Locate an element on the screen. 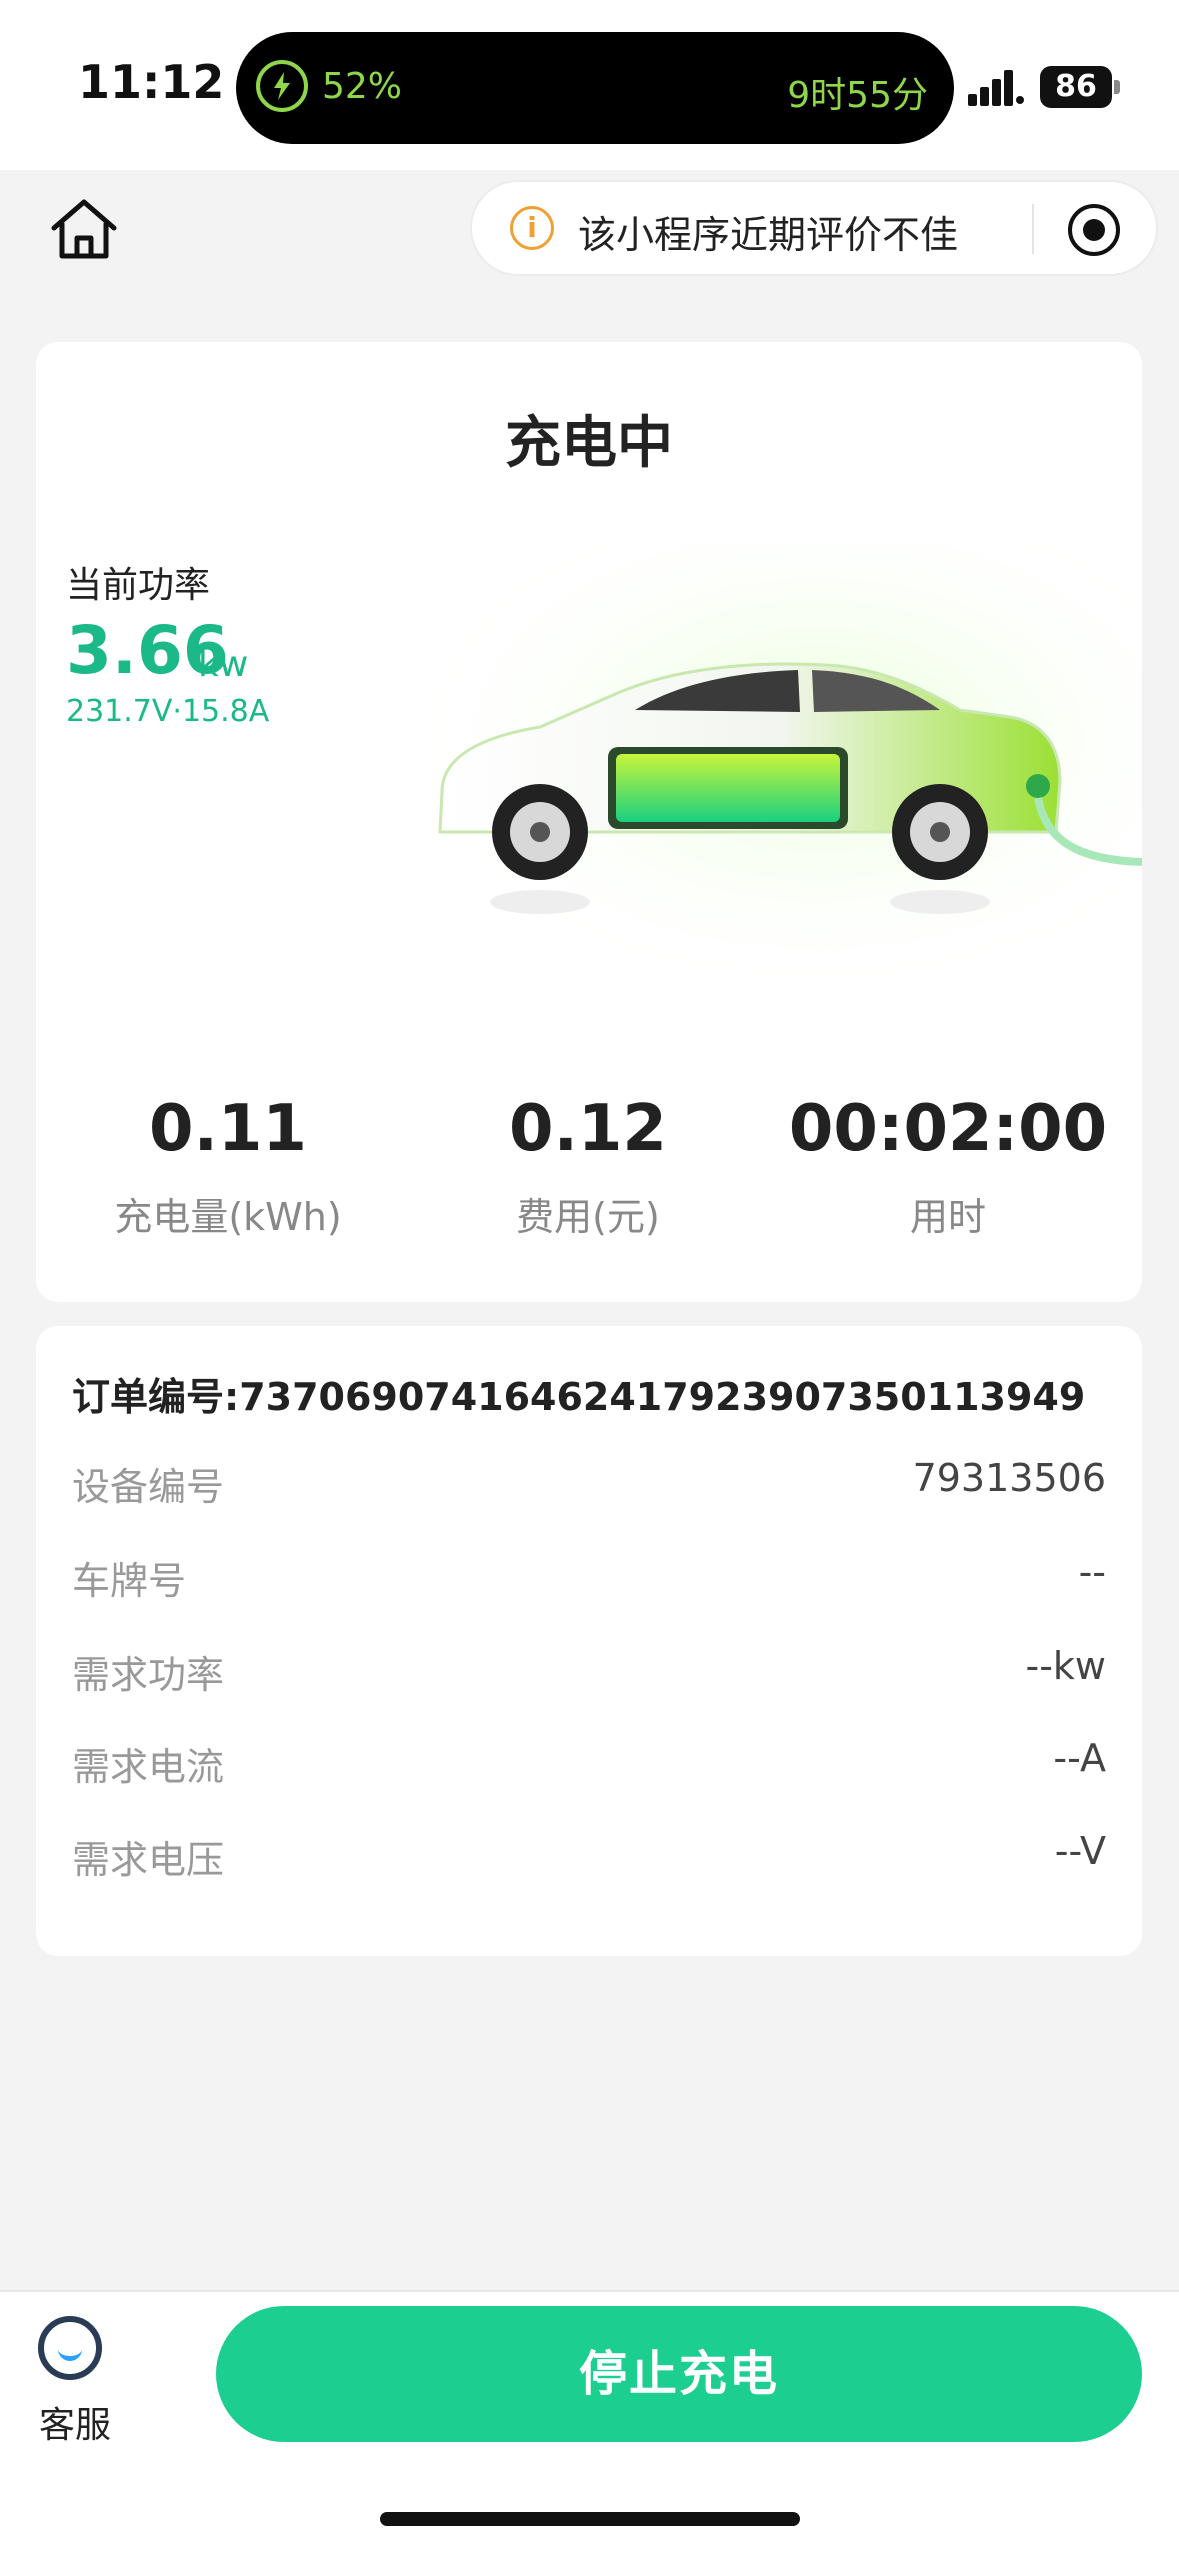  stat-energy: 0.11 充电量(kWh) is located at coordinates (228, 1166).